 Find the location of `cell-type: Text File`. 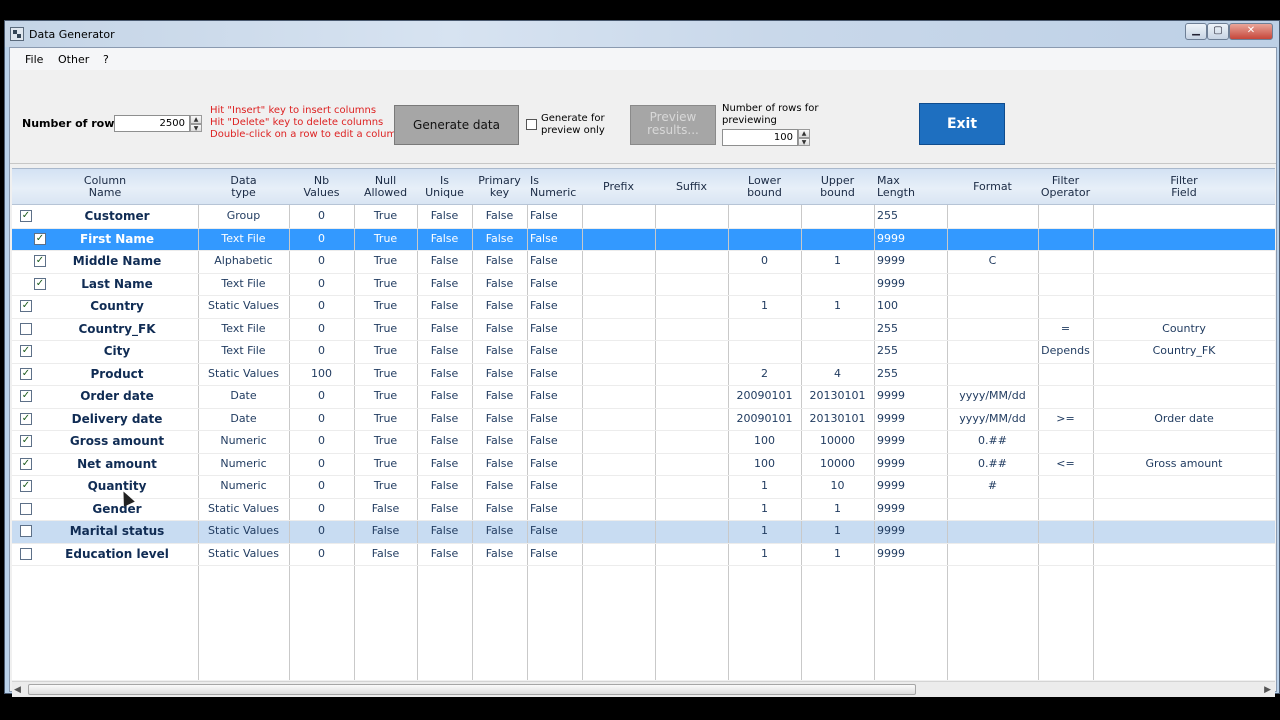

cell-type: Text File is located at coordinates (243, 238).